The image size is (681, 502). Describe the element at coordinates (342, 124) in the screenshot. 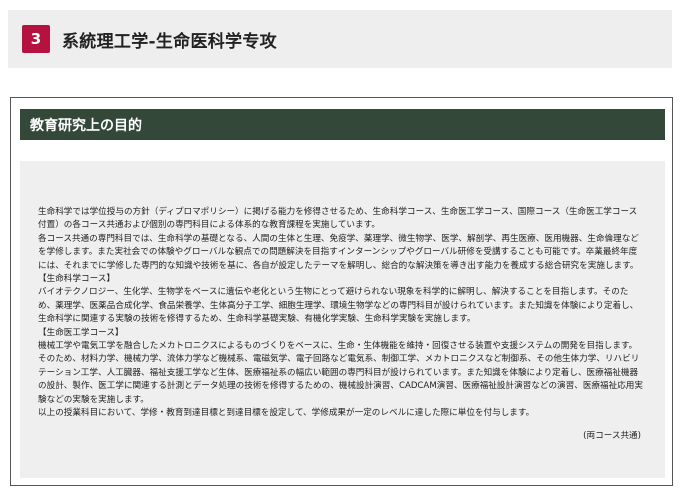

I see `panel-heading: 教育研究上の目的` at that location.